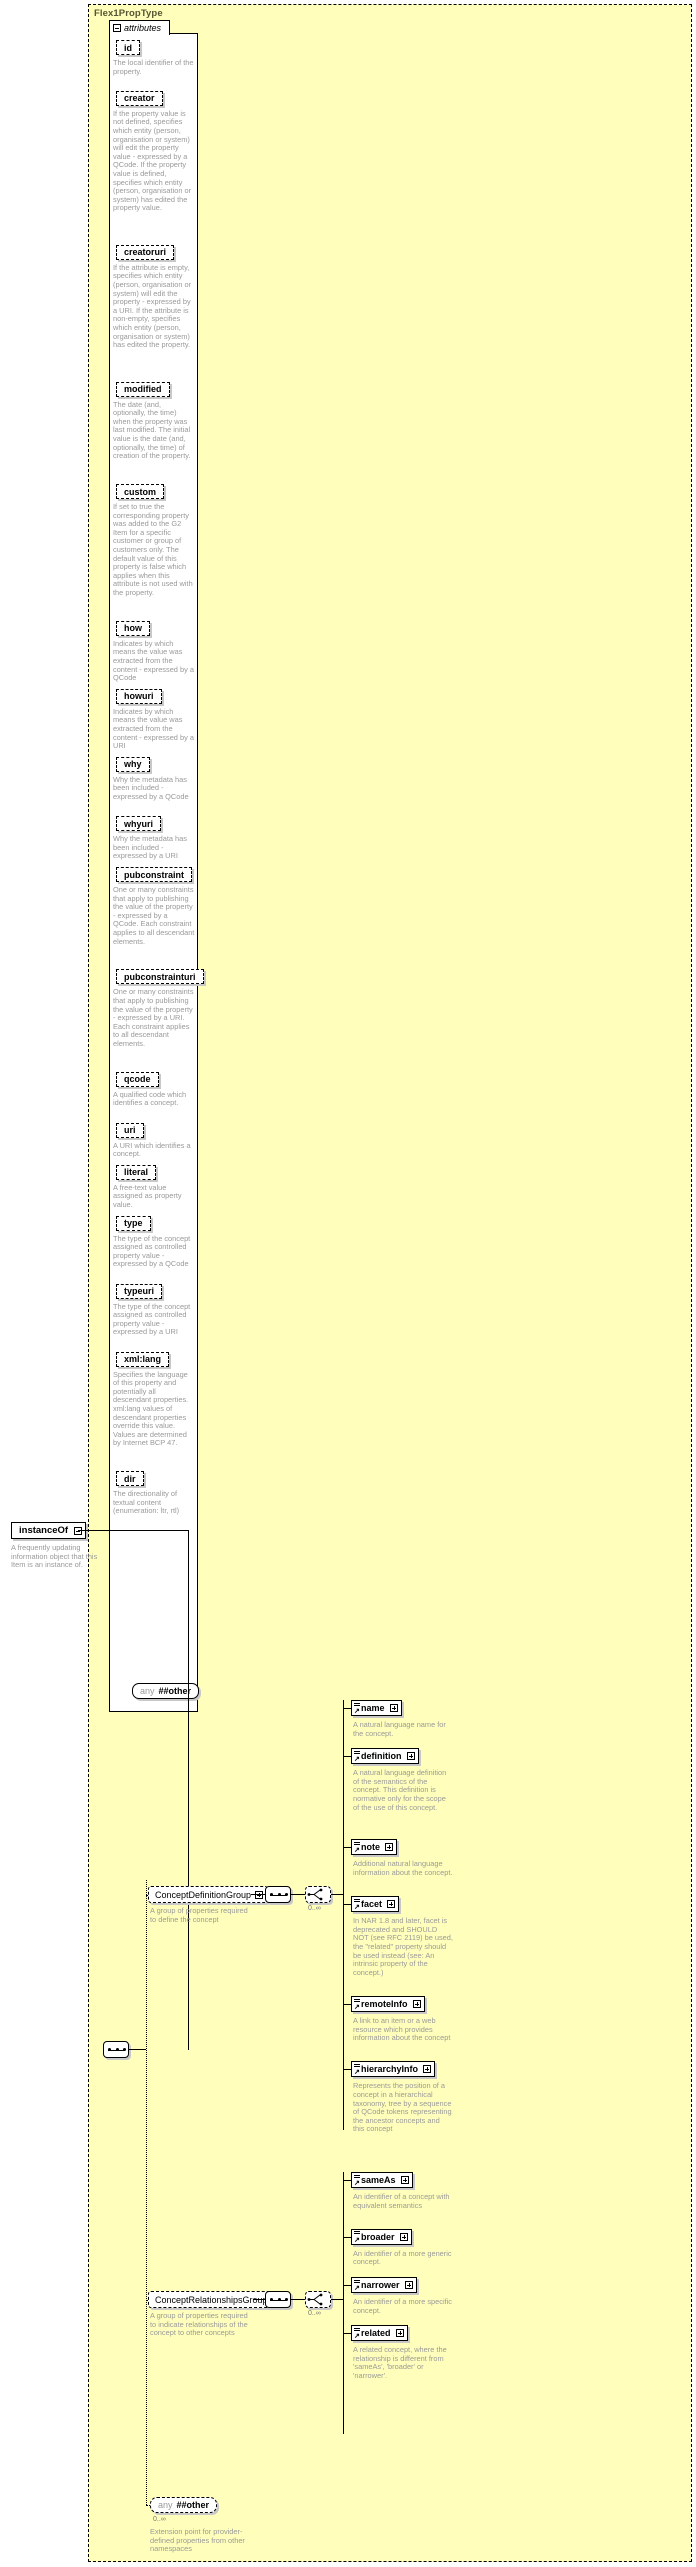  What do you see at coordinates (278, 2299) in the screenshot?
I see `sequence-compositor-group1` at bounding box center [278, 2299].